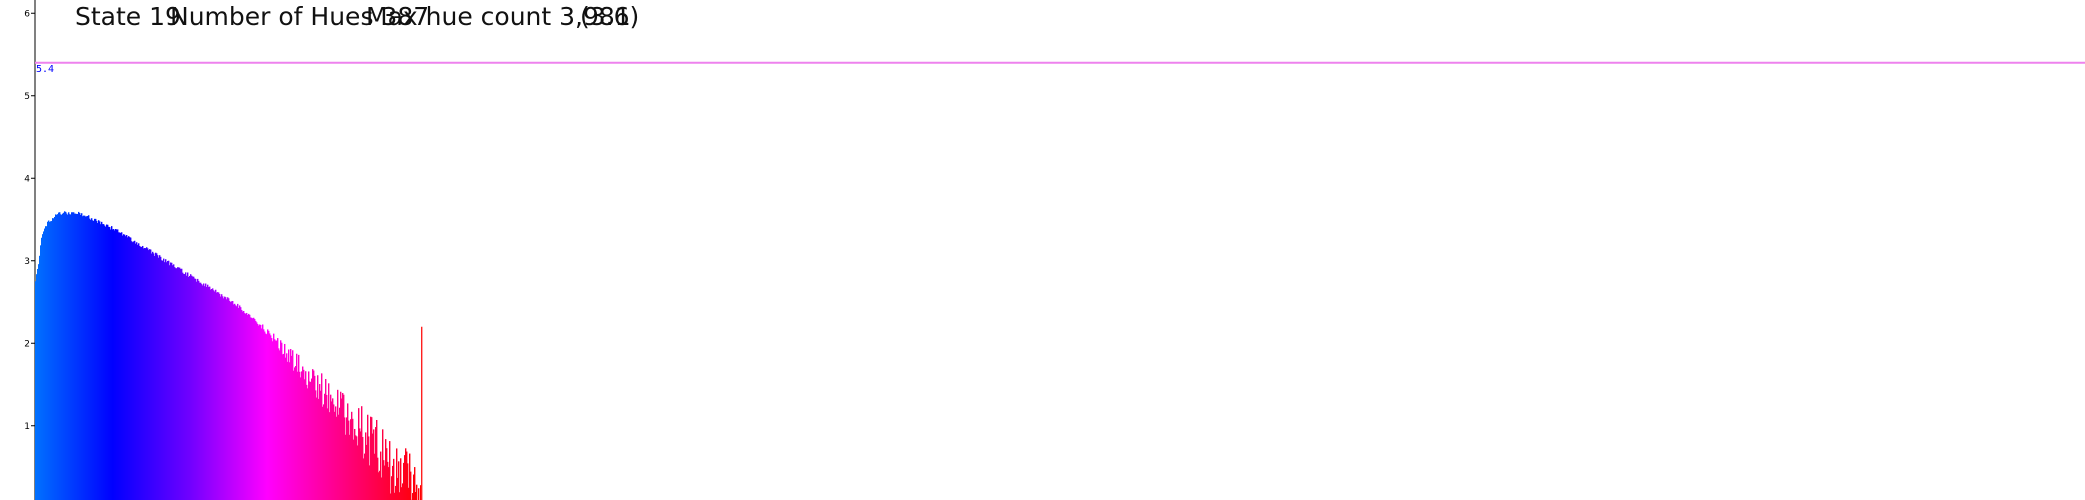 Image resolution: width=2085 pixels, height=500 pixels. I want to click on bars-group, so click(229, 355).